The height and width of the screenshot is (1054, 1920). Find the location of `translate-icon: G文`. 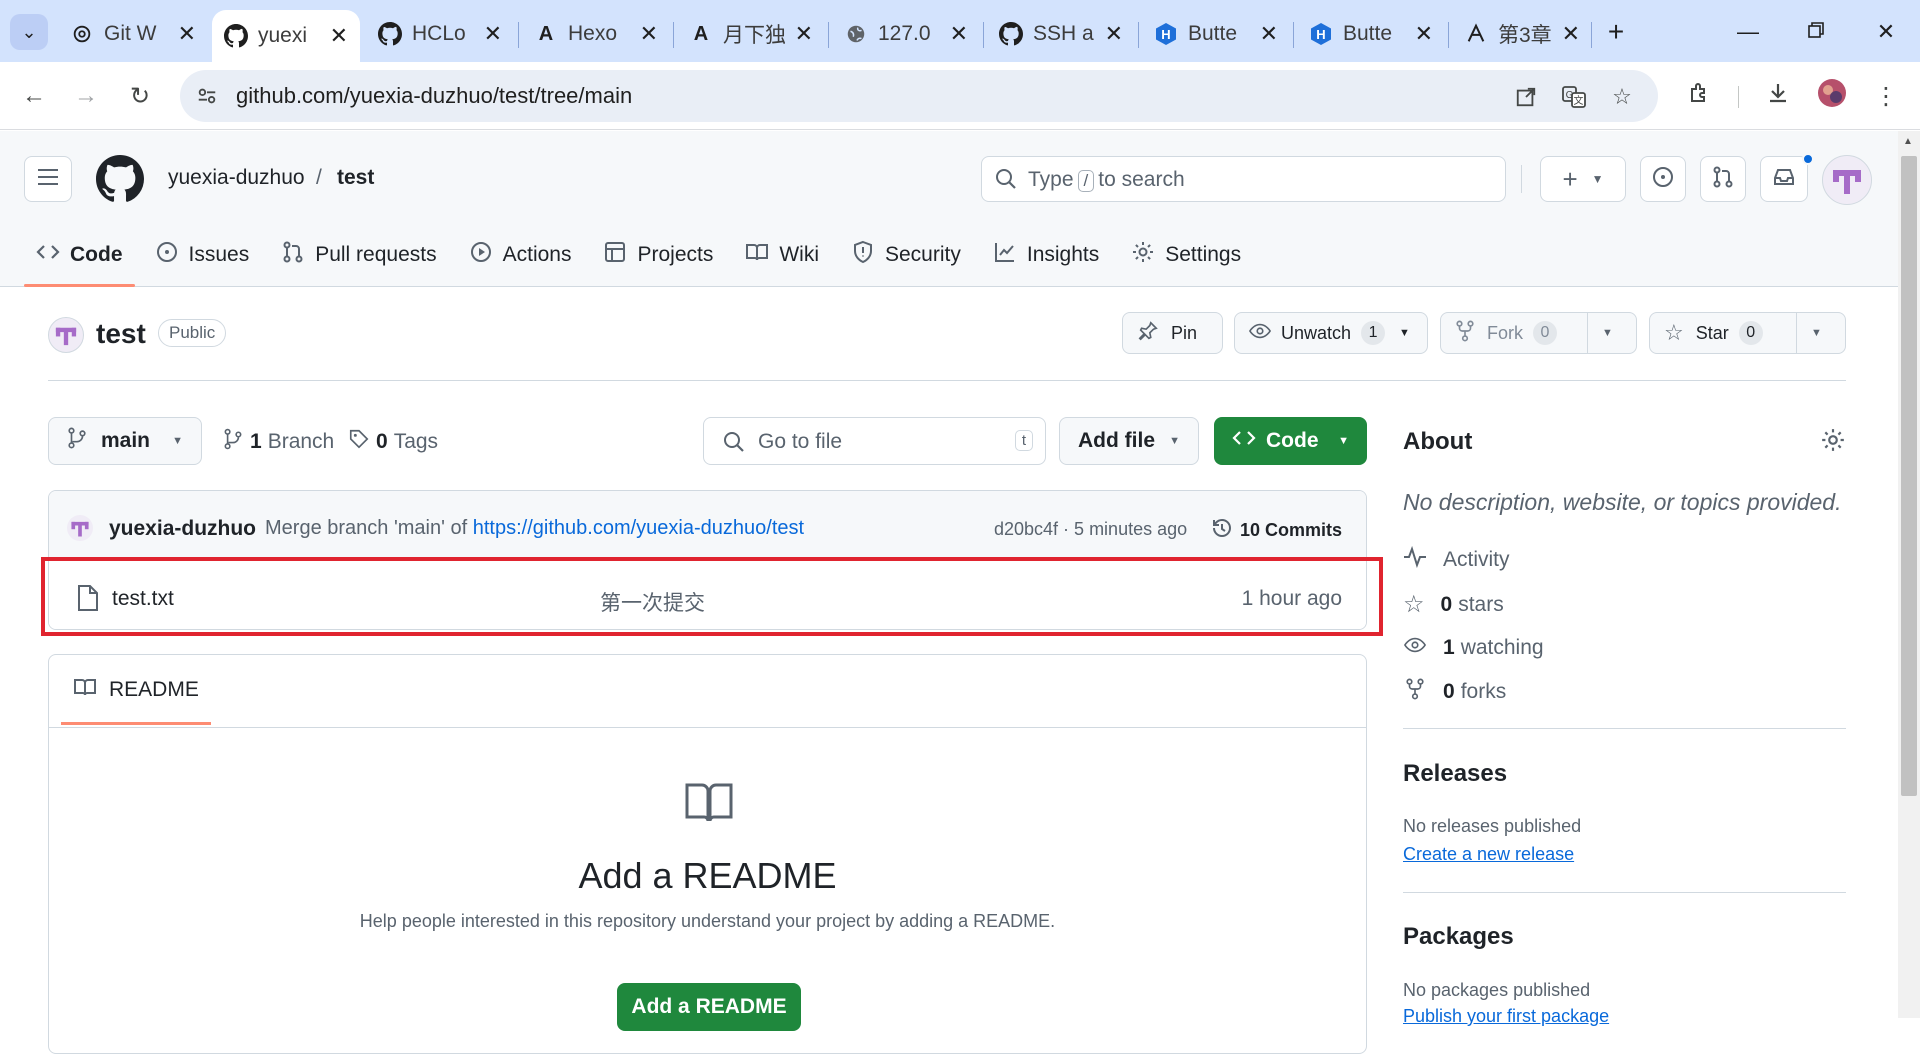

translate-icon: G文 is located at coordinates (1574, 97).